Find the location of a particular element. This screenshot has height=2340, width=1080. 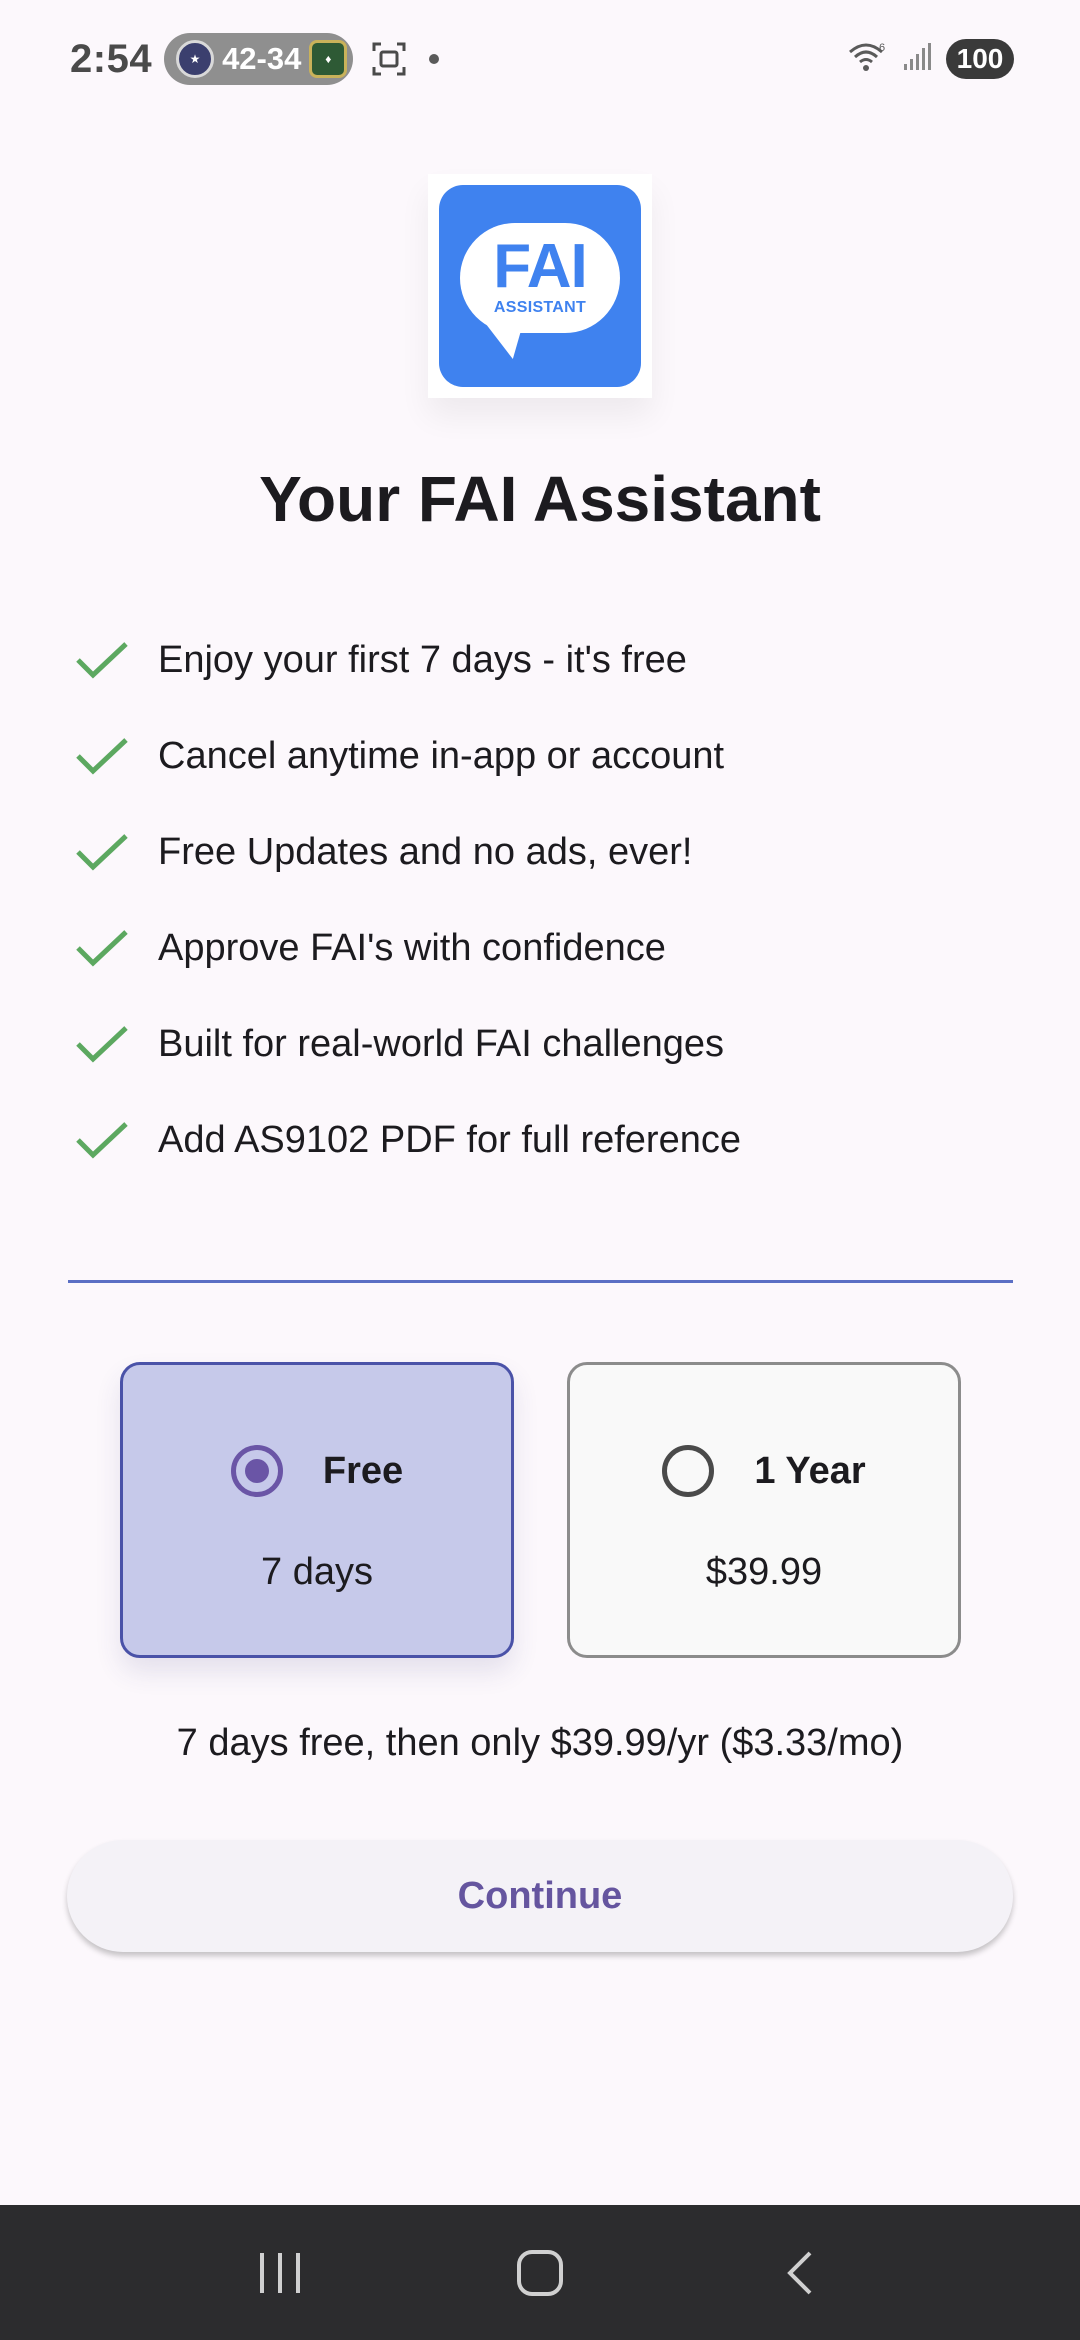

app-logo: FAI ASSISTANT is located at coordinates (540, 286).